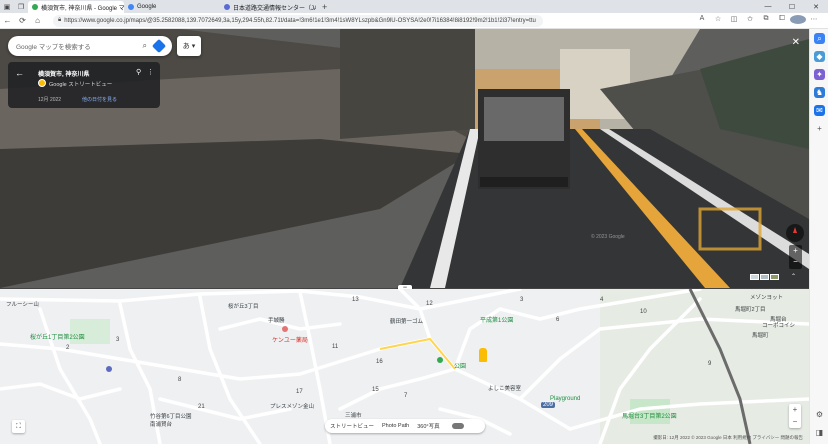  I want to click on lock-icon: 🔒︎, so click(59, 20).